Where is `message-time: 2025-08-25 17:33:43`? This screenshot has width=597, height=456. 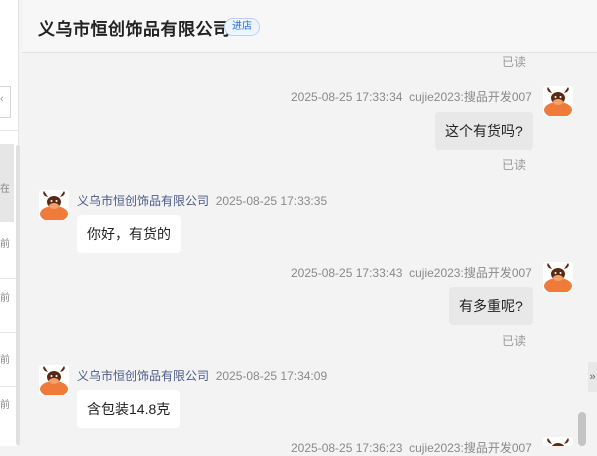
message-time: 2025-08-25 17:33:43 is located at coordinates (347, 273).